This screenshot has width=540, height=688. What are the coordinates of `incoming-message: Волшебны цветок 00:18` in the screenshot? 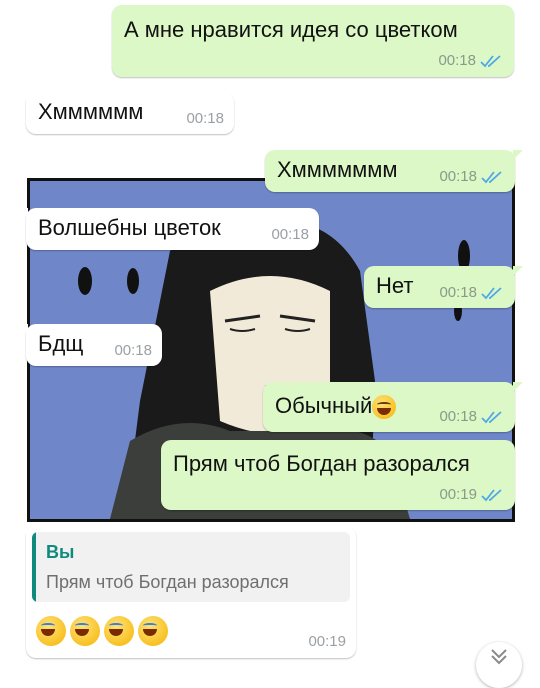 It's located at (168, 229).